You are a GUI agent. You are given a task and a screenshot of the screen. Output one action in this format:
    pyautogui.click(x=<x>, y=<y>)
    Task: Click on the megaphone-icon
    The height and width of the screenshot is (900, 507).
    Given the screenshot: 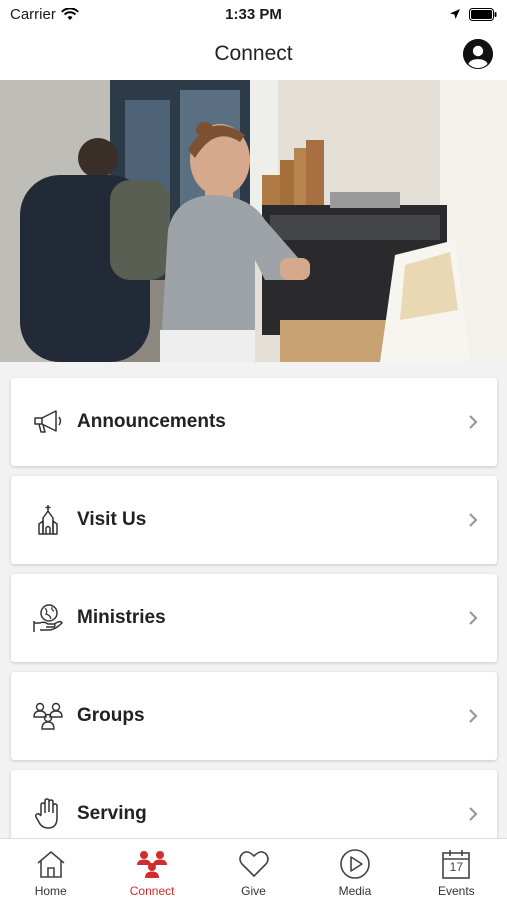 What is the action you would take?
    pyautogui.click(x=48, y=422)
    